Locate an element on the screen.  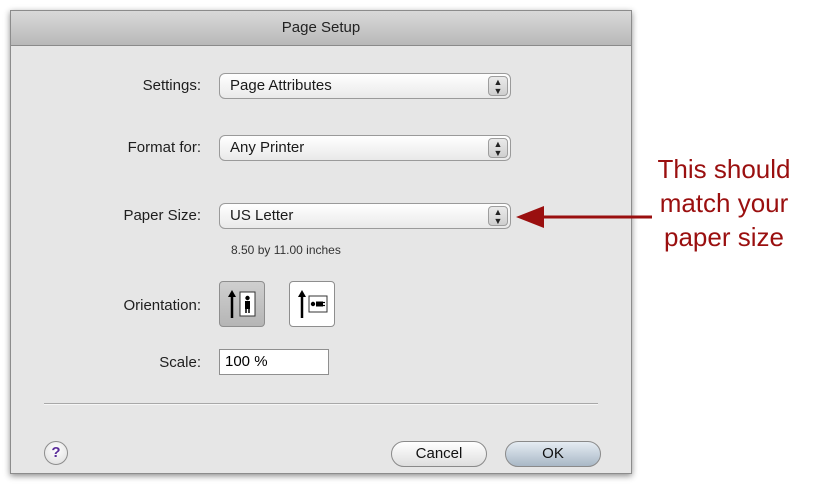
annotation-text: This should match your paper size is located at coordinates (724, 203).